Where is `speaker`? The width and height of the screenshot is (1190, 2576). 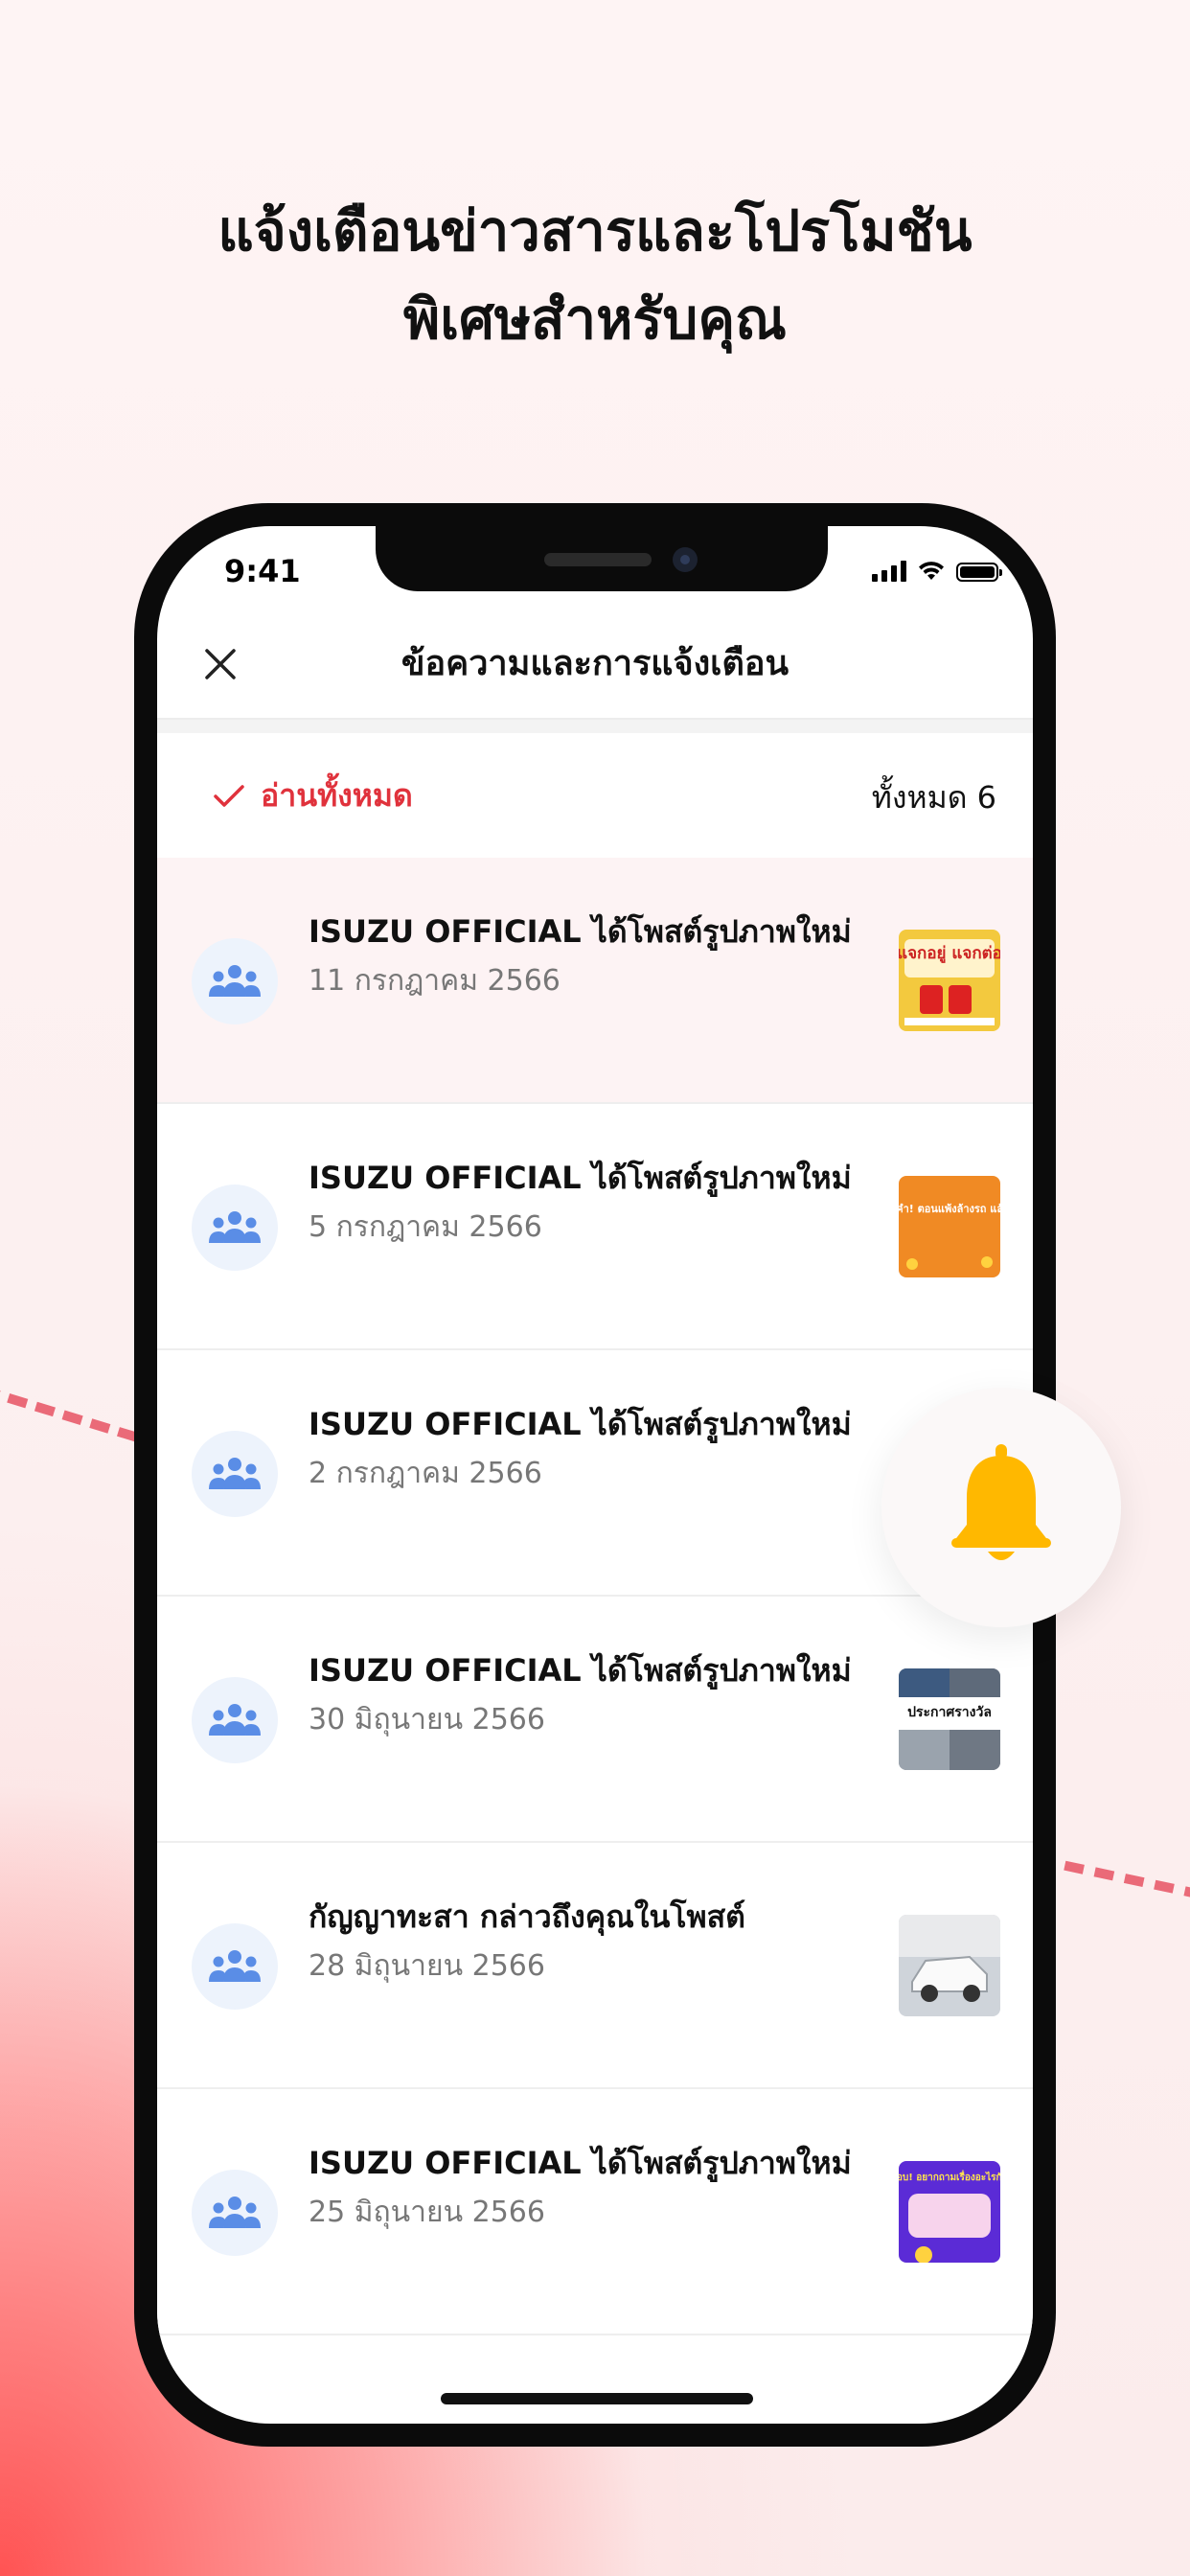
speaker is located at coordinates (598, 559).